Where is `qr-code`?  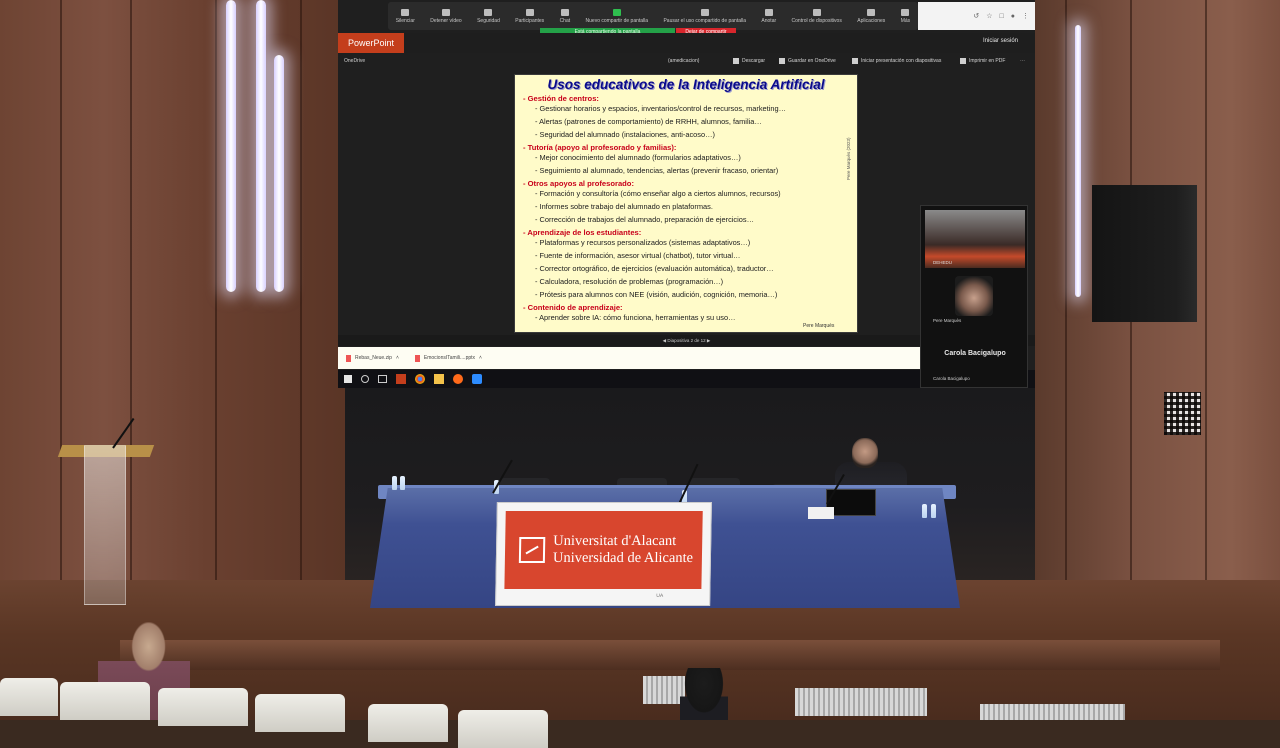 qr-code is located at coordinates (1182, 413).